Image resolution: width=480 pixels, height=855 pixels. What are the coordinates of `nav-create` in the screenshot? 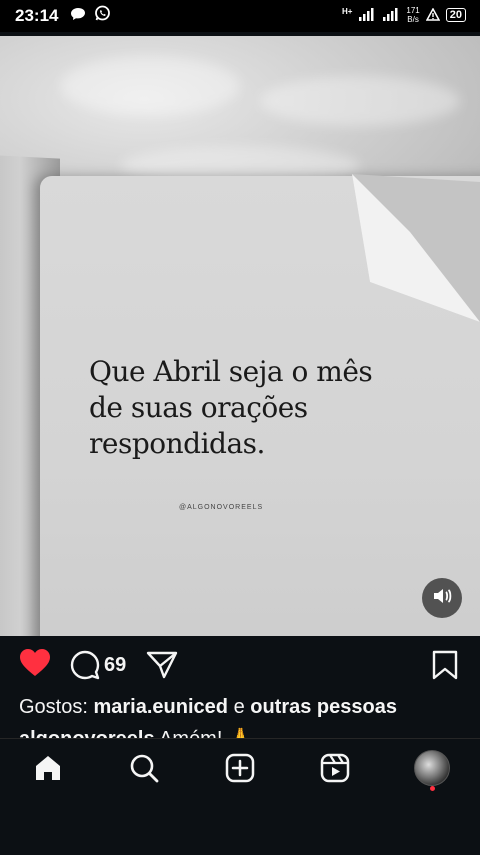 It's located at (240, 768).